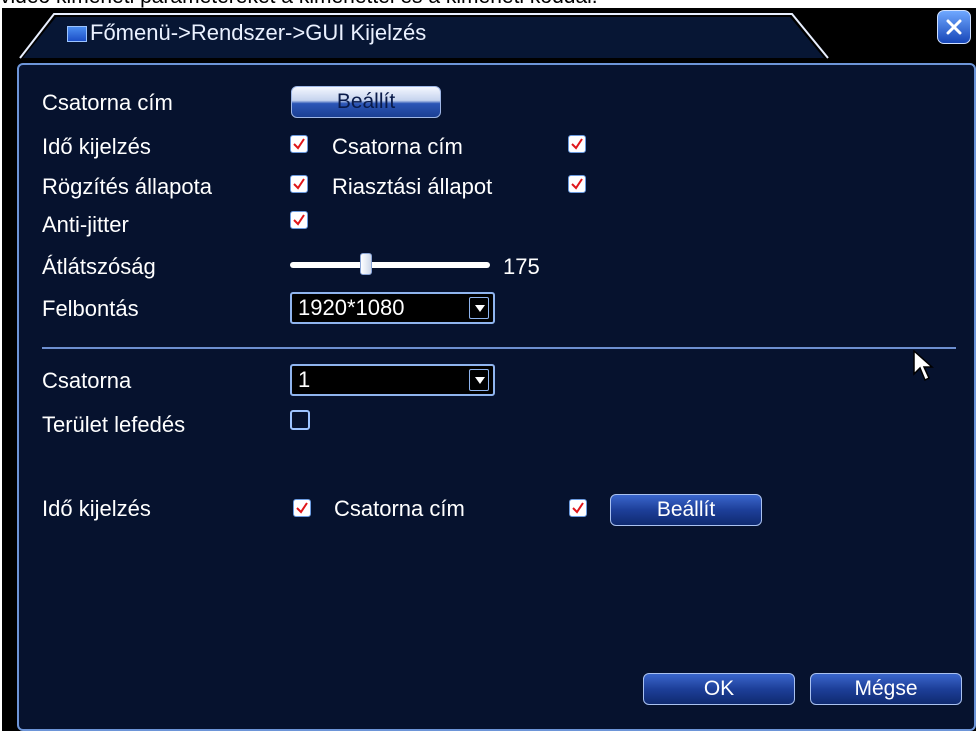 This screenshot has height=731, width=978. Describe the element at coordinates (412, 186) in the screenshot. I see `alarm-state-label: Riasztási állapot` at that location.